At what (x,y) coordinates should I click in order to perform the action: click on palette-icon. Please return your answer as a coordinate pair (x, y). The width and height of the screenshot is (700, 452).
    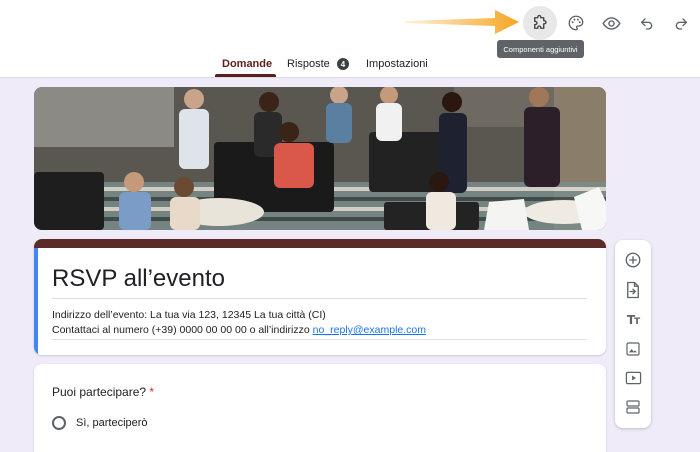
    Looking at the image, I should click on (576, 23).